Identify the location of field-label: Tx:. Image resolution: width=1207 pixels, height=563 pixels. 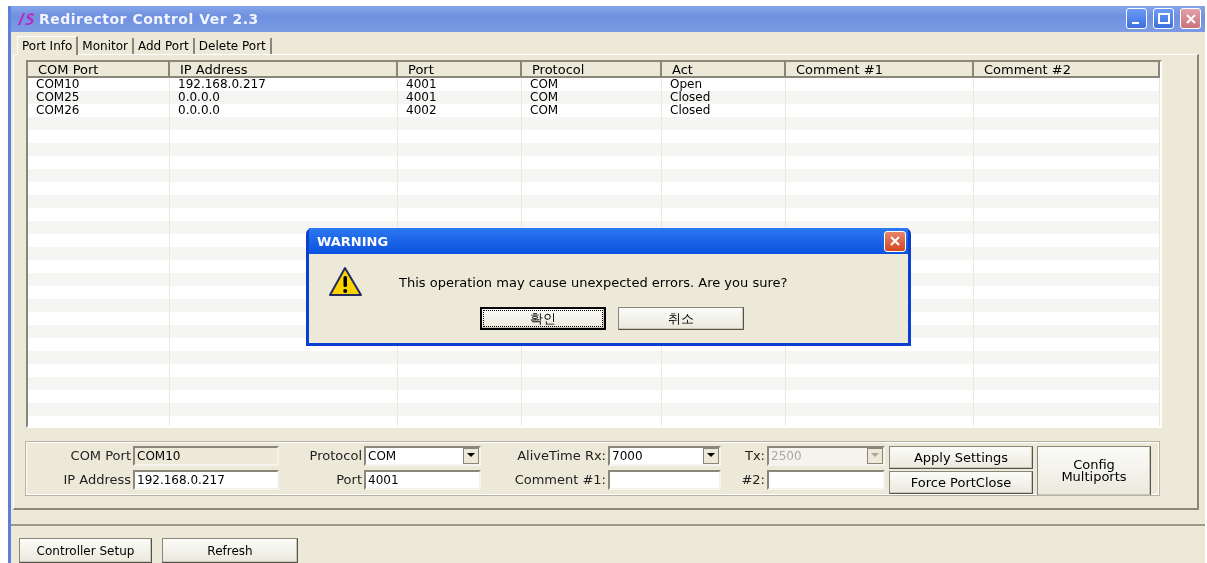
(754, 455).